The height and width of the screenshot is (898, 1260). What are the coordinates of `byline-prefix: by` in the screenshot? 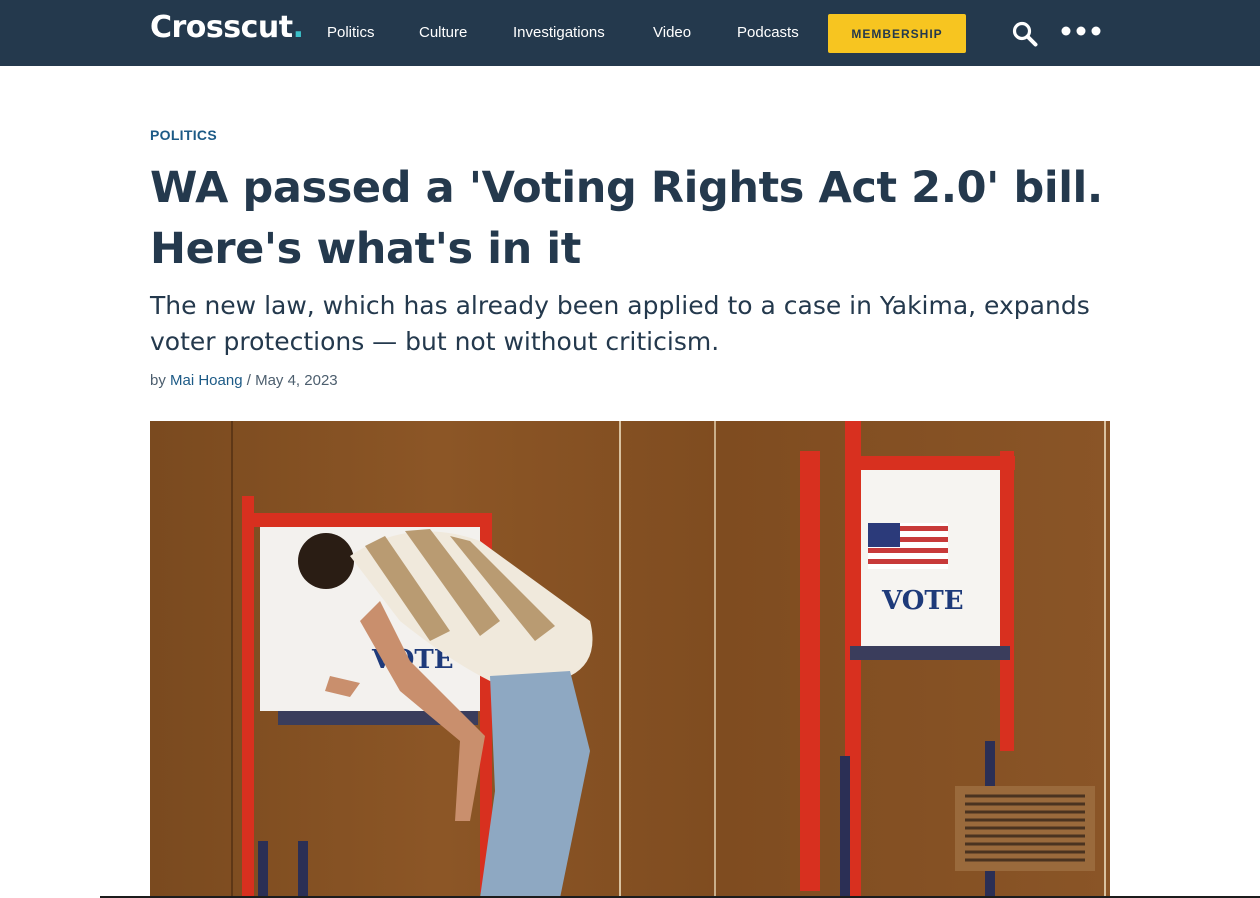 It's located at (158, 380).